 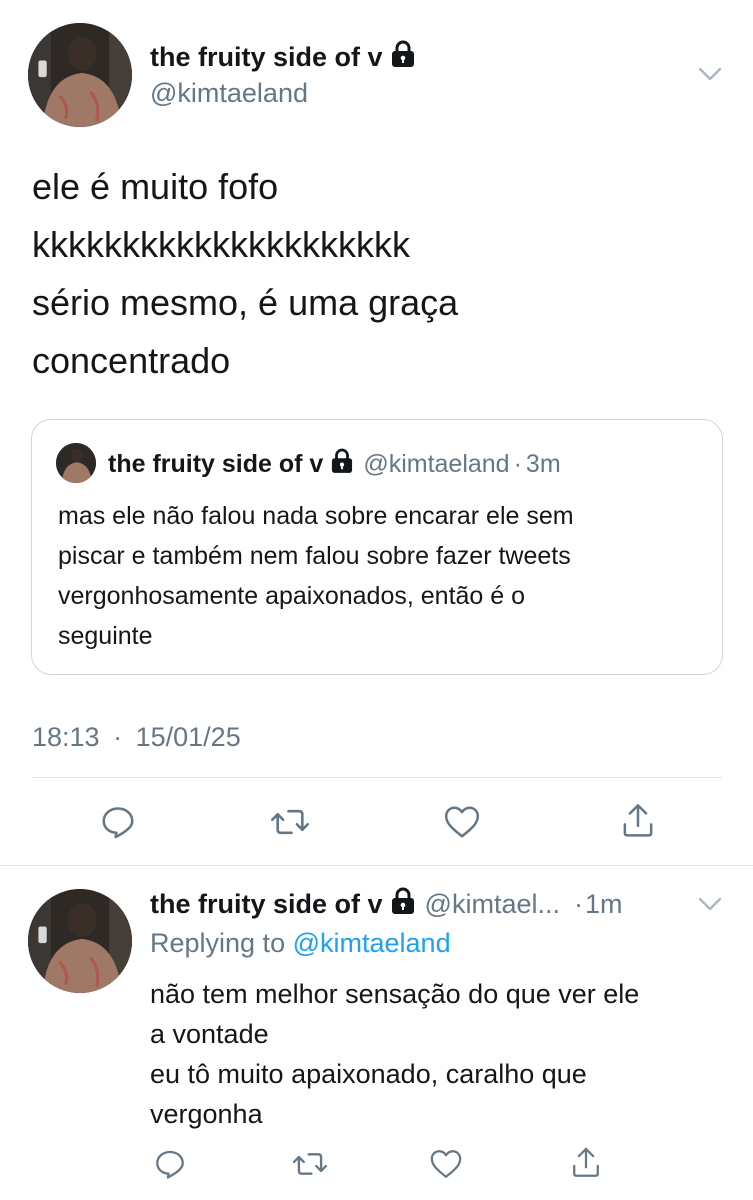 What do you see at coordinates (221, 244) in the screenshot?
I see `tweet-line: kkkkkkkkkkkkkkkkkkkkk` at bounding box center [221, 244].